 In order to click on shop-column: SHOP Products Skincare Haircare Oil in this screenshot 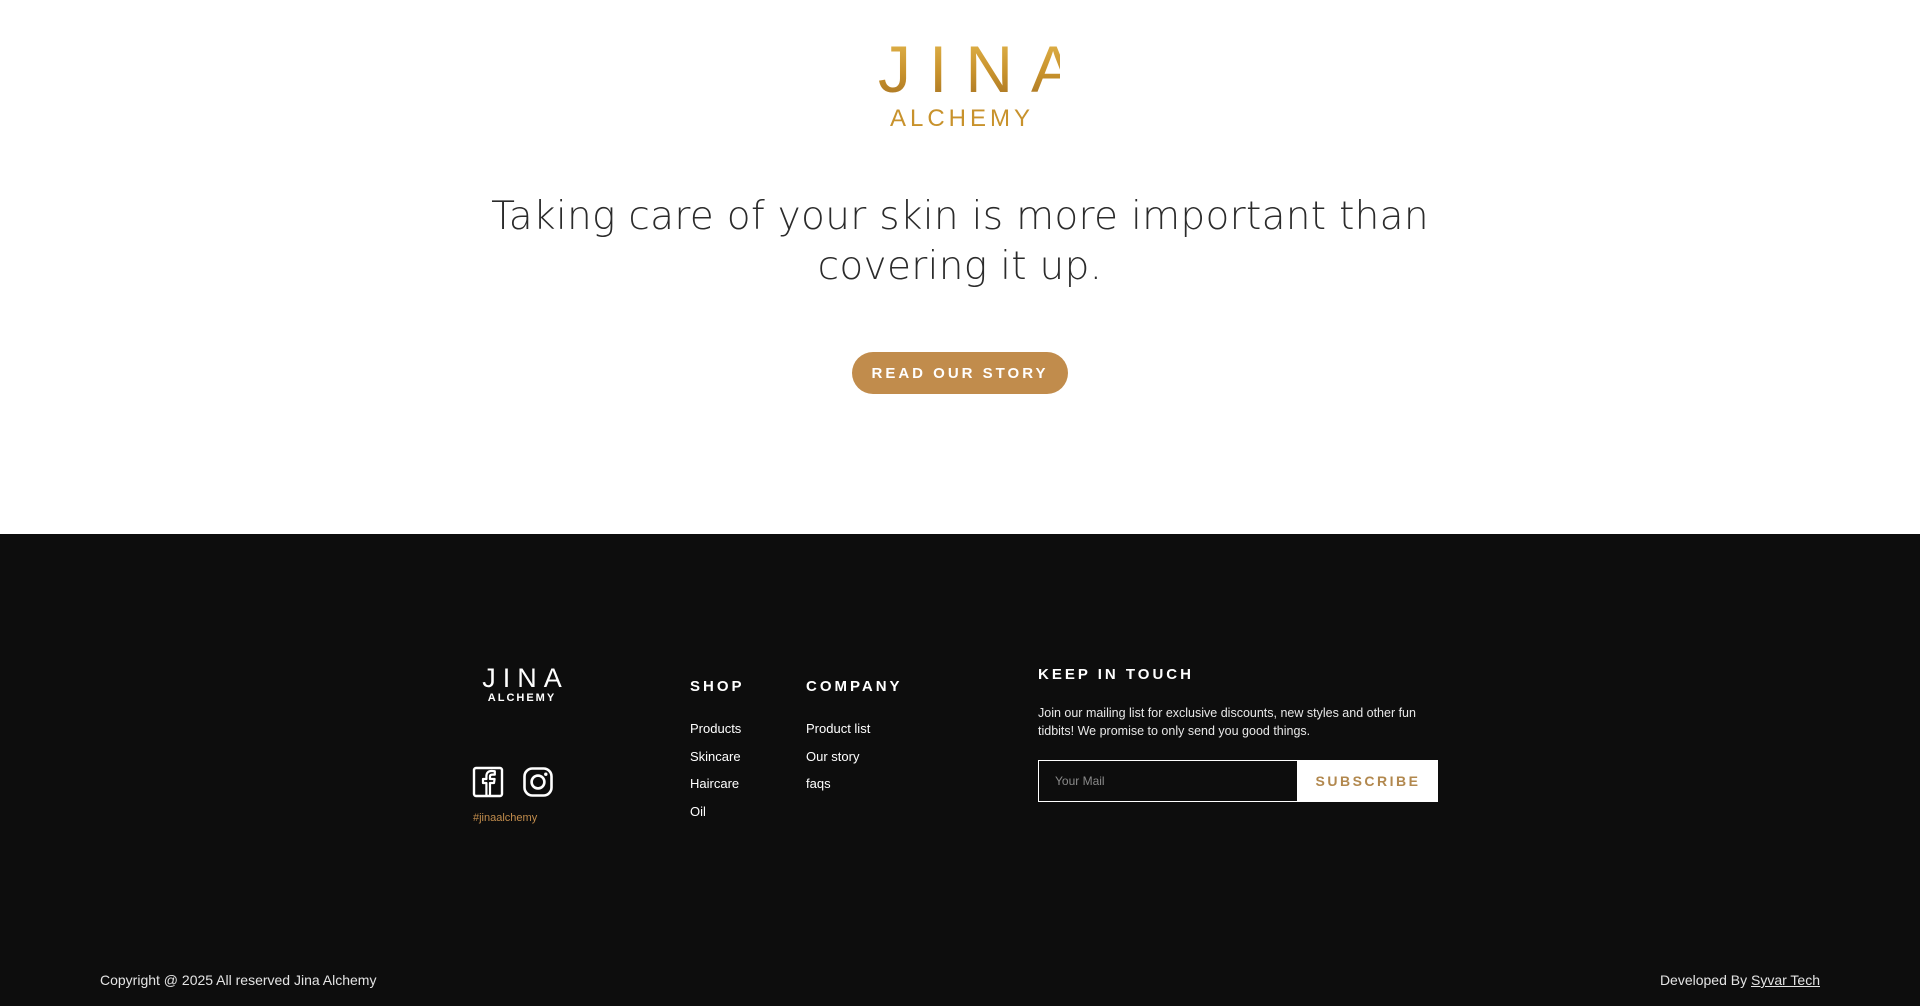, I will do `click(717, 751)`.